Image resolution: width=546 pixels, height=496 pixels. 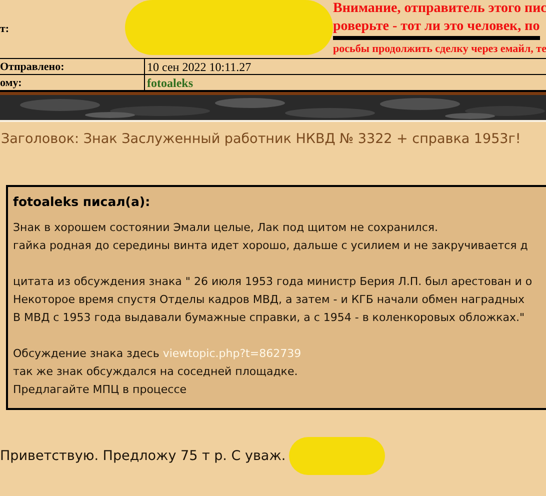 What do you see at coordinates (232, 353) in the screenshot?
I see `topic-link: viewtopic.php?t=862739` at bounding box center [232, 353].